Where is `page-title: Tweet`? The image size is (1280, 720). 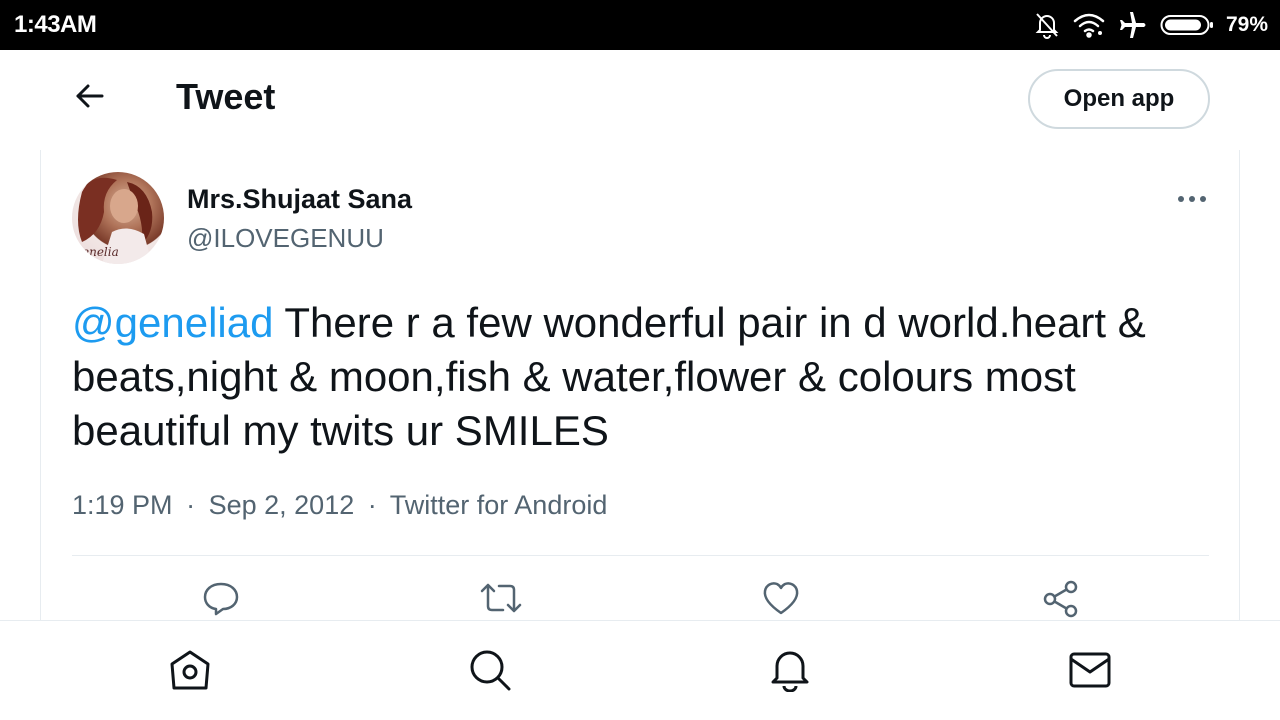 page-title: Tweet is located at coordinates (226, 96).